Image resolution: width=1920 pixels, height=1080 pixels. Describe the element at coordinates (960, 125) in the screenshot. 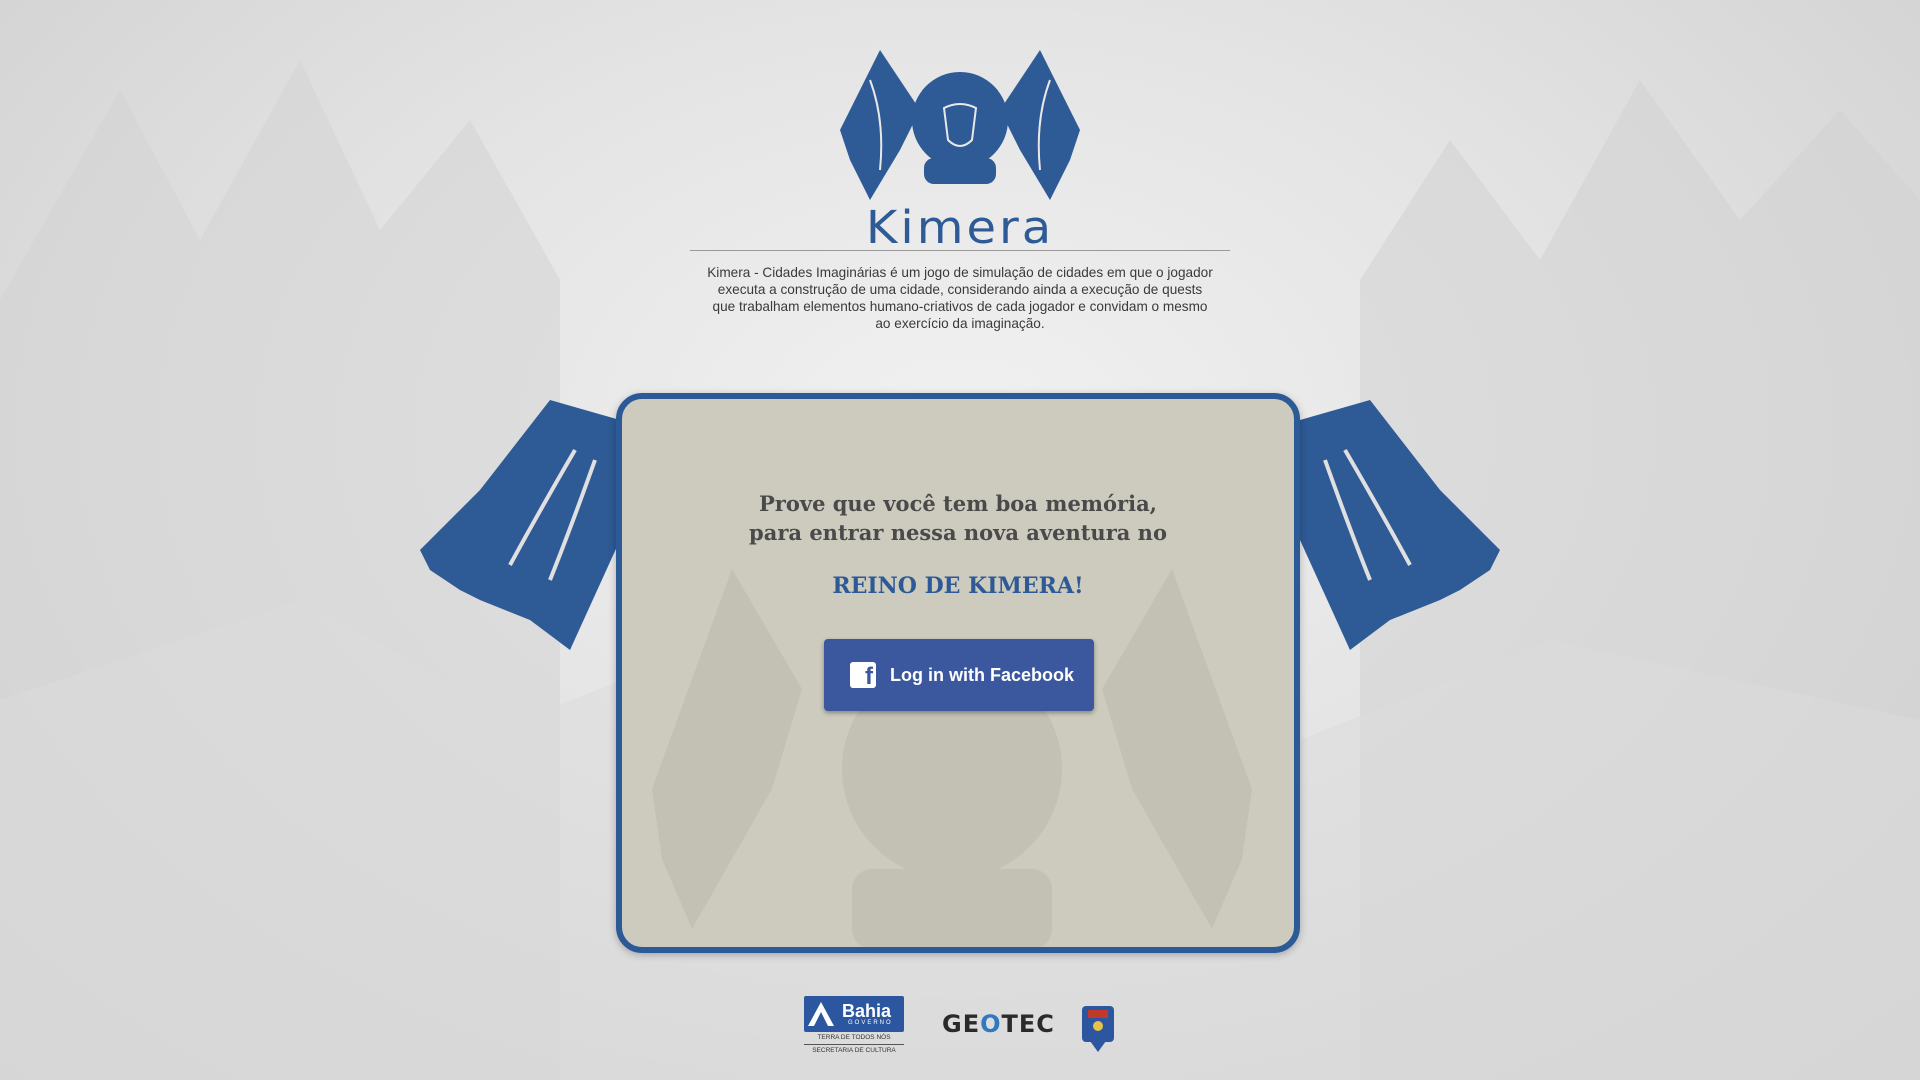

I see `dragon-crest-icon` at that location.